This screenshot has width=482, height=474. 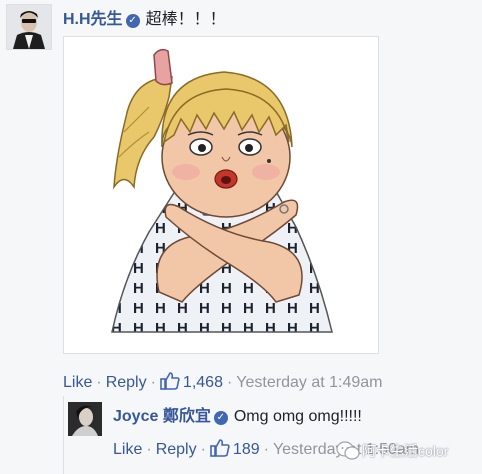 I want to click on comment-like-link: Like, so click(x=77, y=382).